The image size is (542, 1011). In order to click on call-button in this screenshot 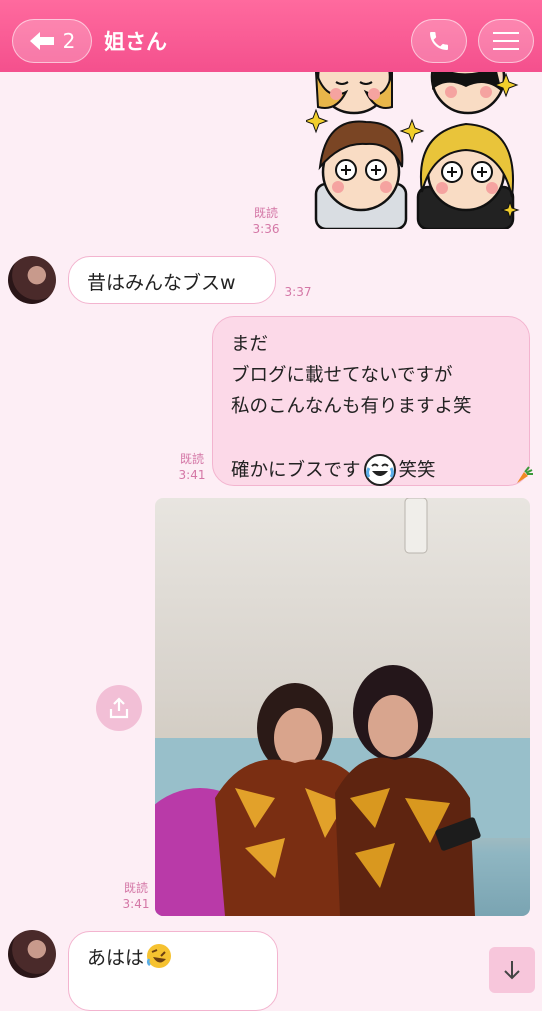, I will do `click(439, 41)`.